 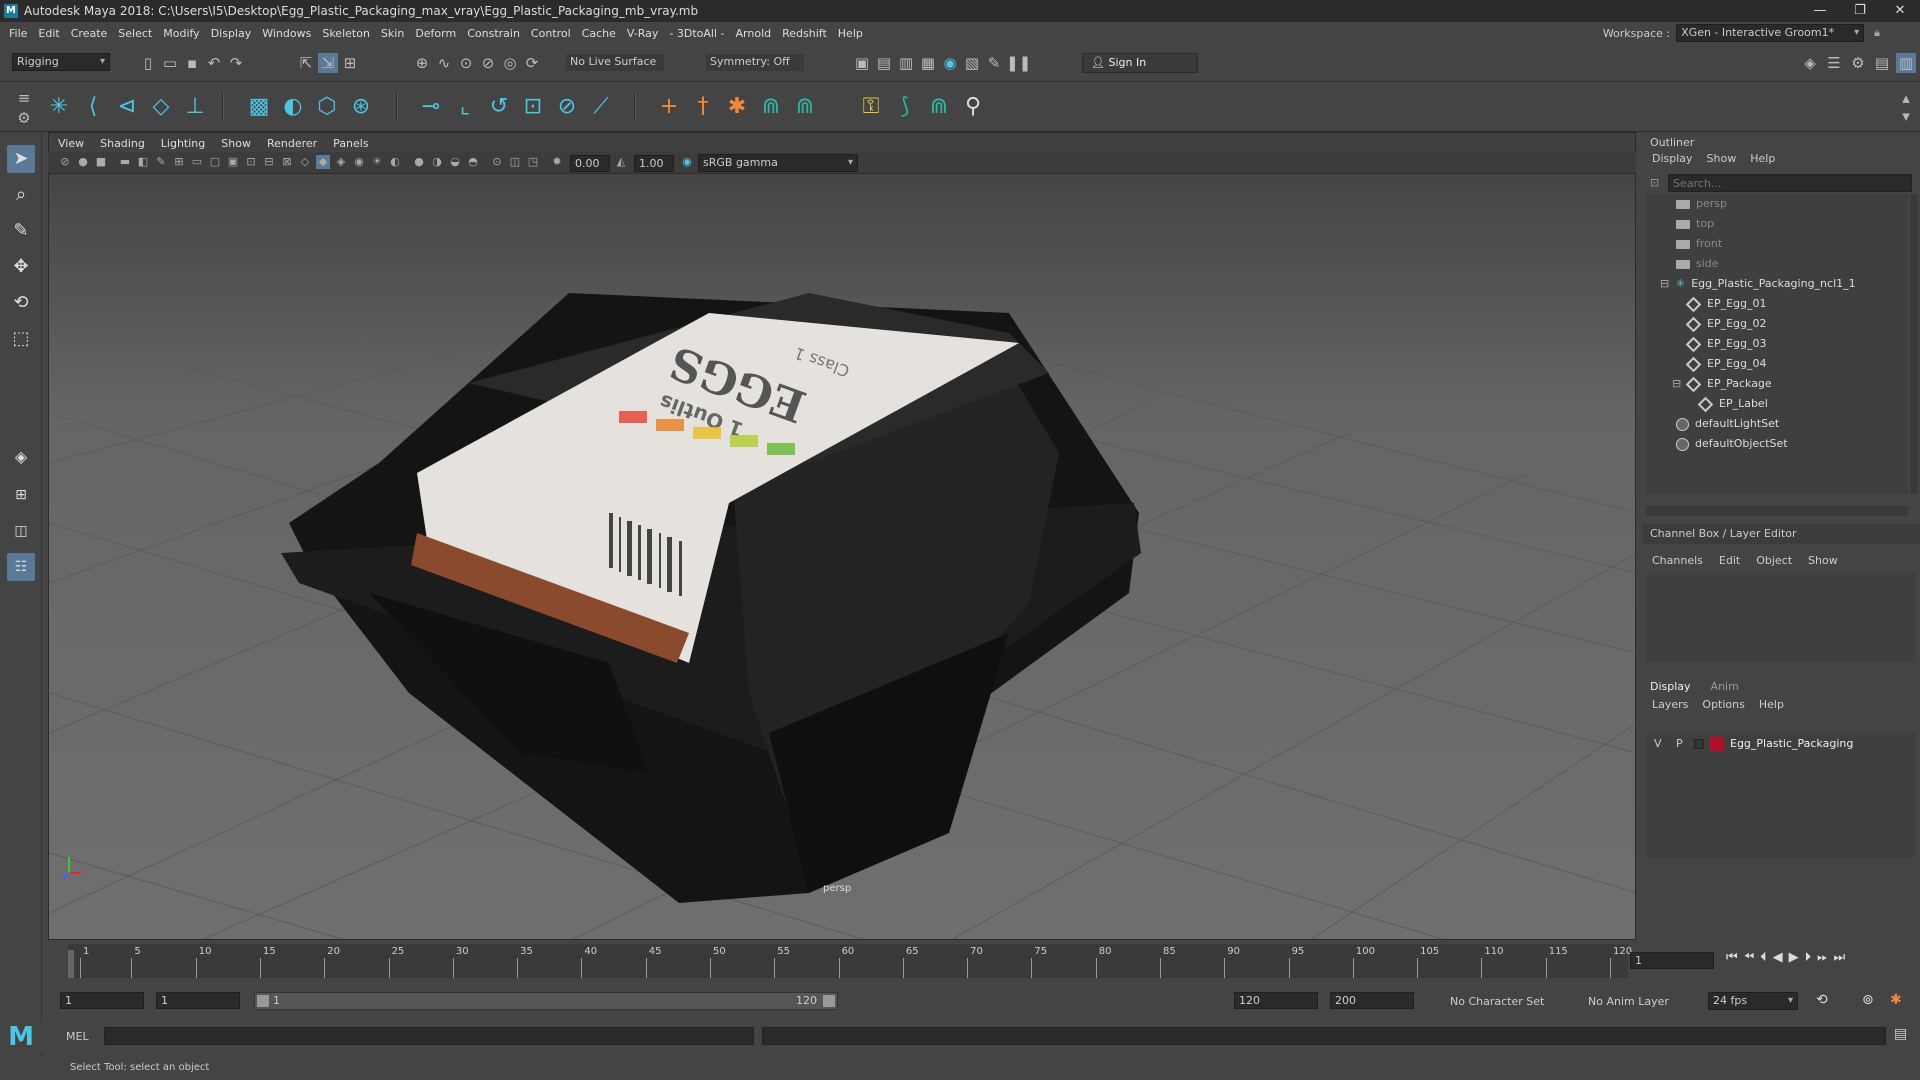 I want to click on paint-select-tool-icon: ✎, so click(x=21, y=231).